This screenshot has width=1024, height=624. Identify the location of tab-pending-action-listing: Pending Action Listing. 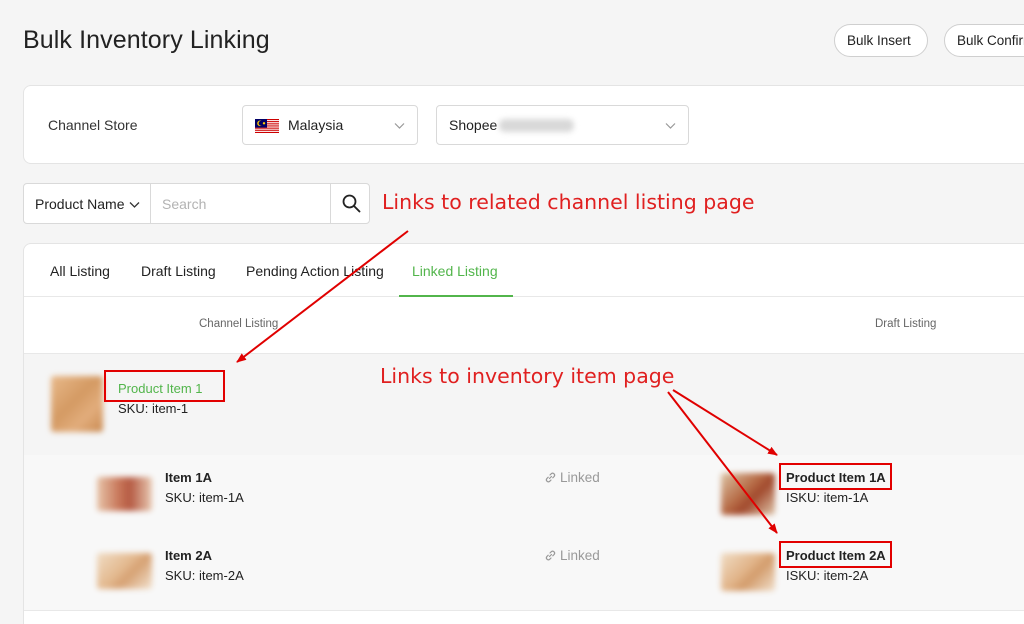
(315, 271).